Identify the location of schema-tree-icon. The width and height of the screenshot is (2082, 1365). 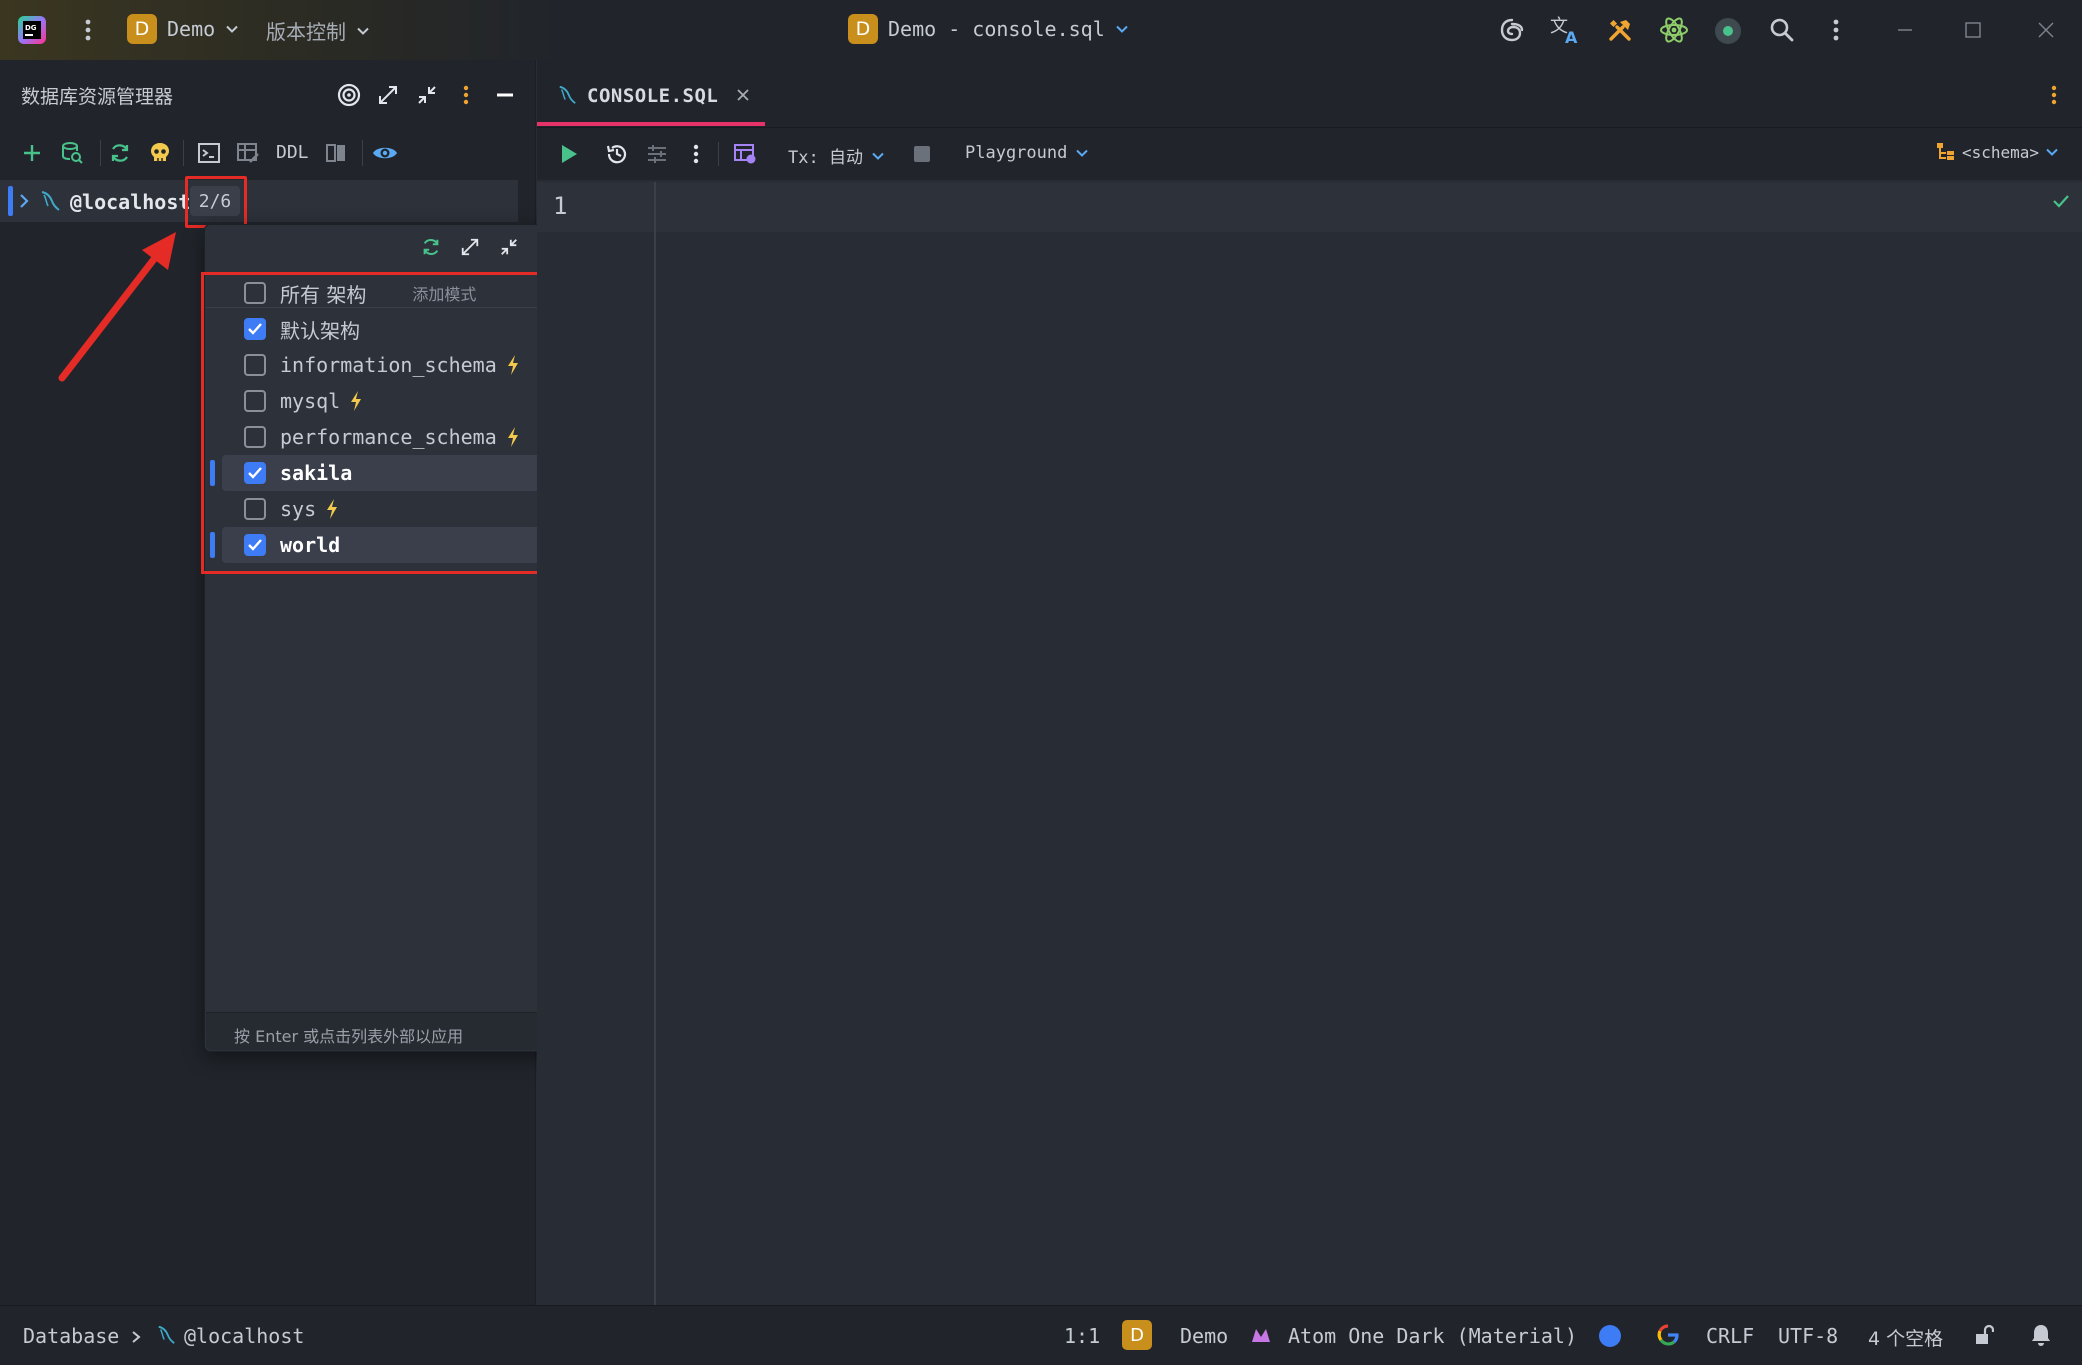
(1945, 151).